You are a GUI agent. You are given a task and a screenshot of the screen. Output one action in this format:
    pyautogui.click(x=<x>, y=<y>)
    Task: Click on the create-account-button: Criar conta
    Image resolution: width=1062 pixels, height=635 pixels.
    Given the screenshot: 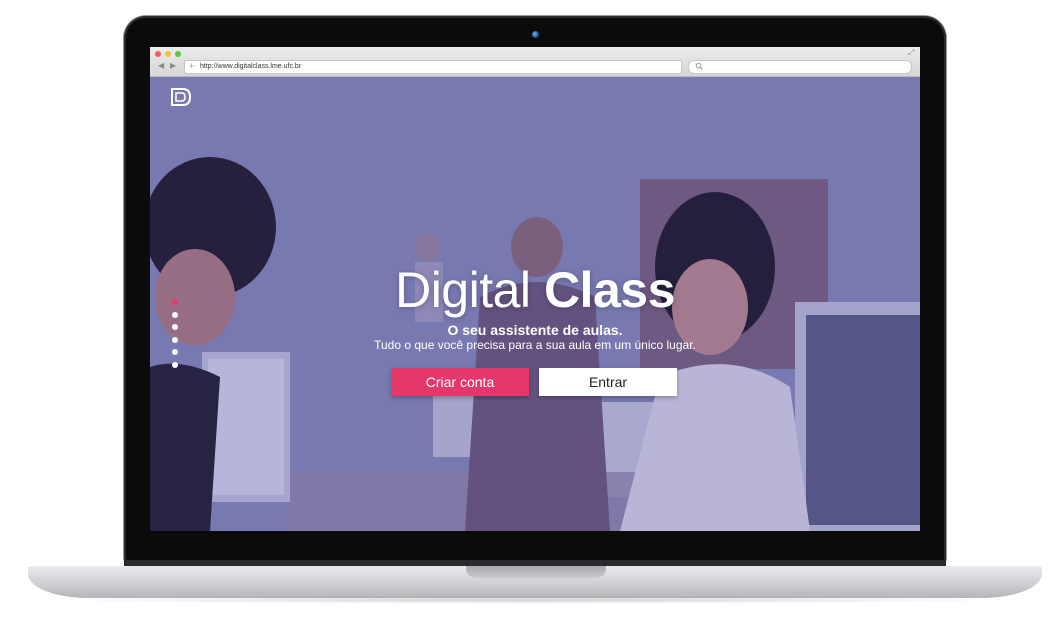 What is the action you would take?
    pyautogui.click(x=460, y=382)
    